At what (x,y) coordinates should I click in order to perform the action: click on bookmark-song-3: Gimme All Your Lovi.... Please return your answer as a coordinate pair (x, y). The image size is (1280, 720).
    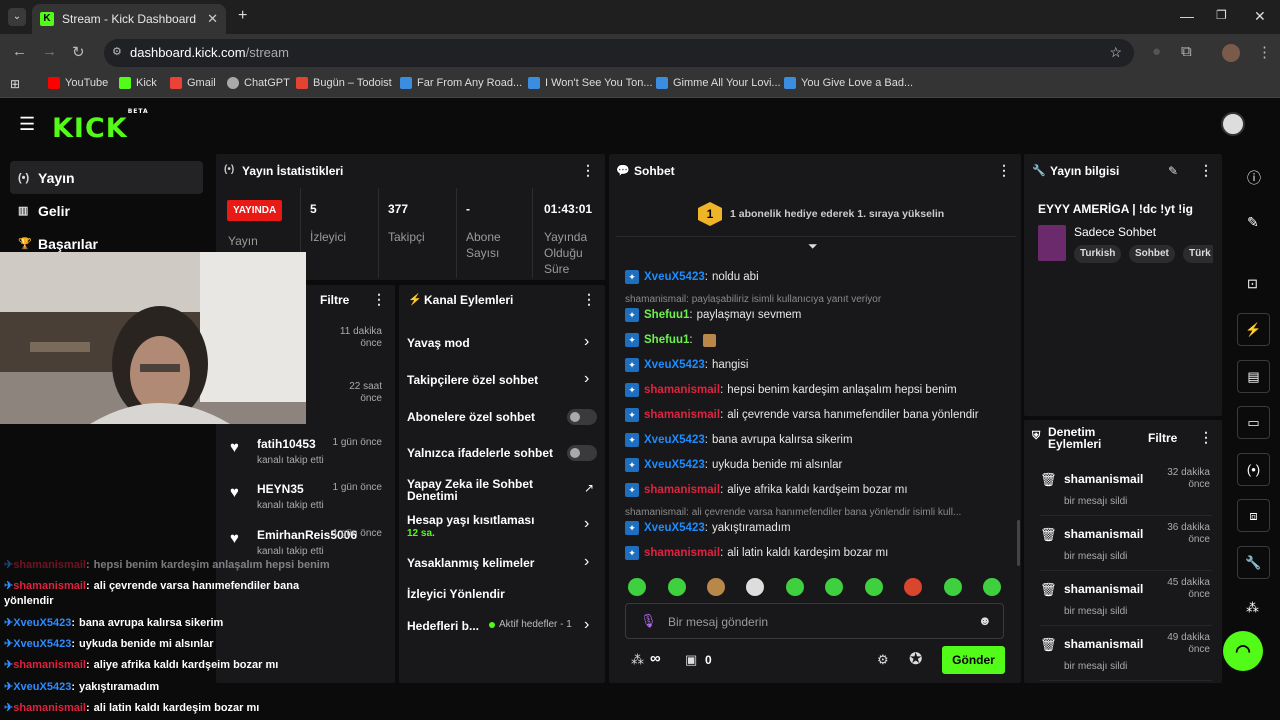
    Looking at the image, I should click on (718, 83).